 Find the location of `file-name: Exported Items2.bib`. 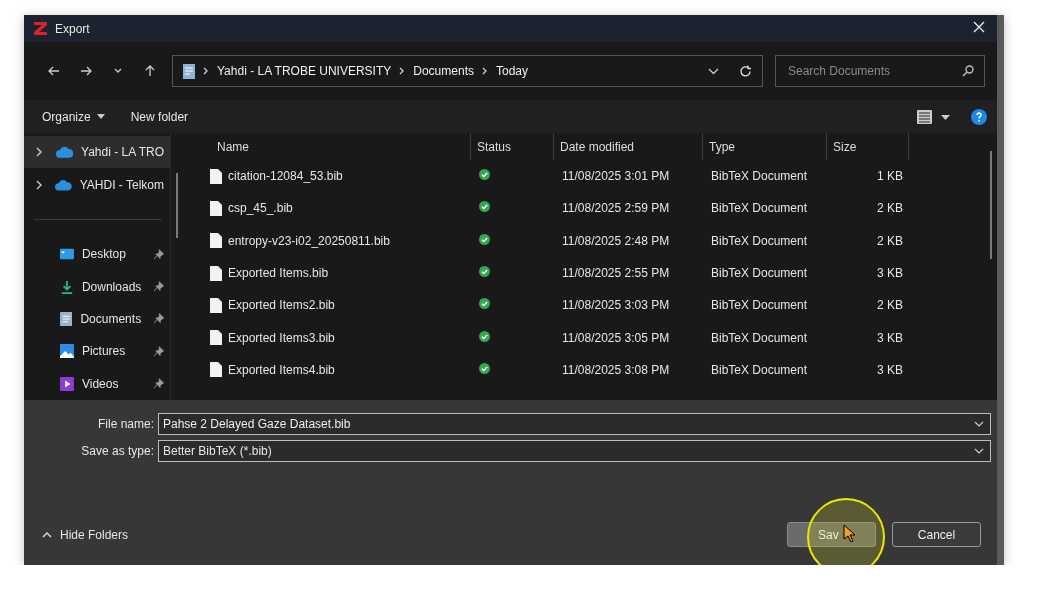

file-name: Exported Items2.bib is located at coordinates (350, 305).